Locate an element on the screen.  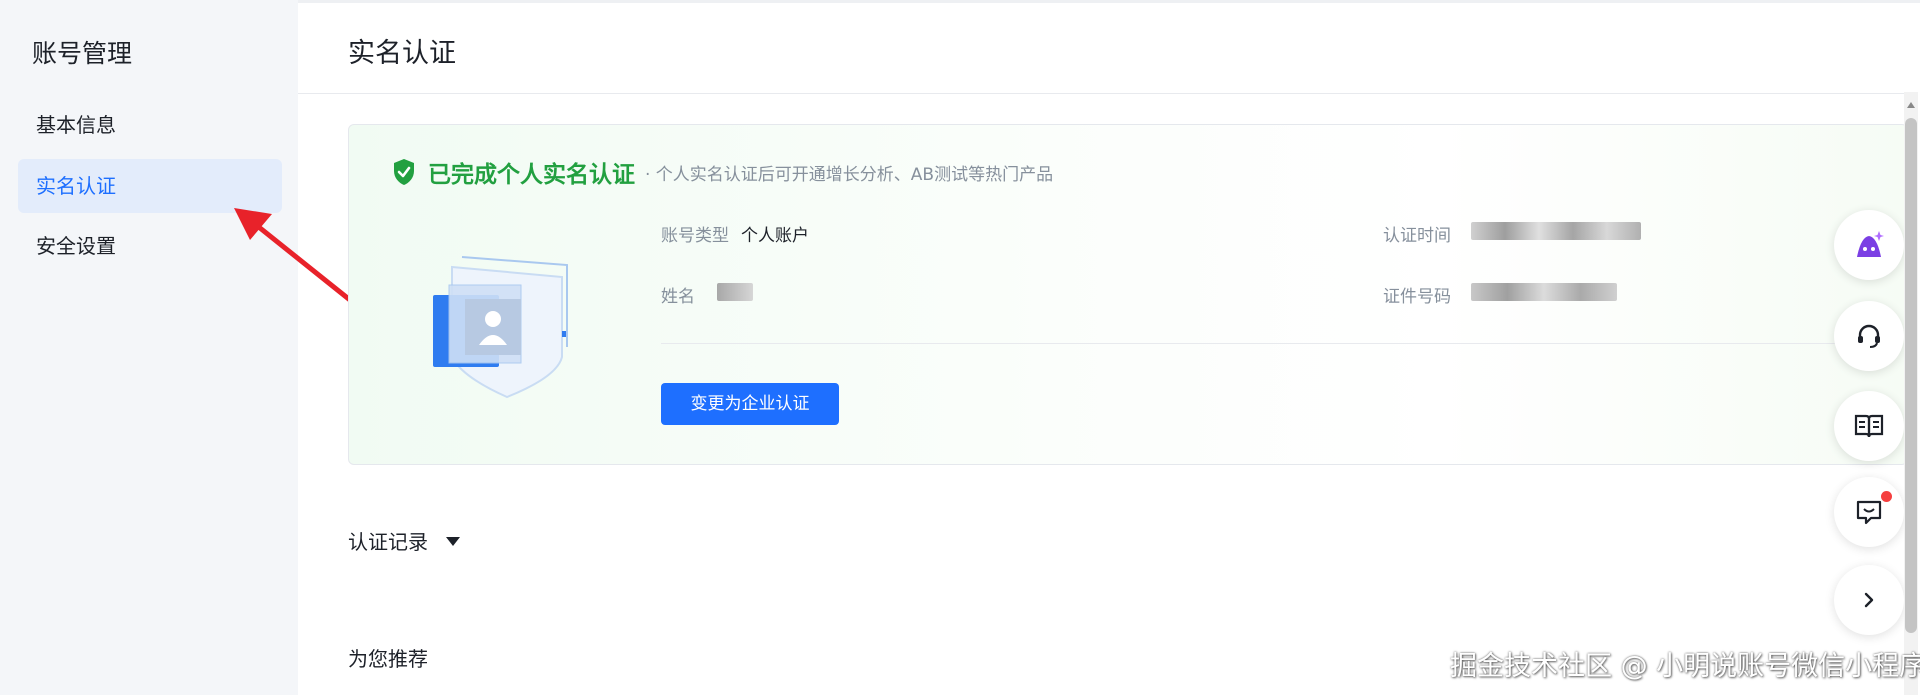
ai-assistant-icon is located at coordinates (1870, 244).